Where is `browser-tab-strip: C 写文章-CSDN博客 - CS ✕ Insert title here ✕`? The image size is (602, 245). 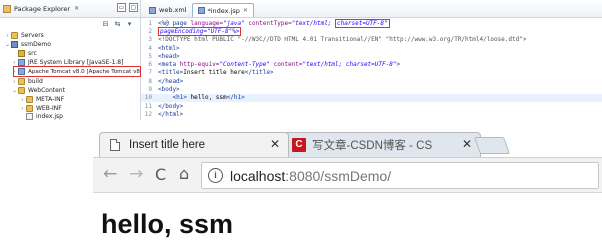 browser-tab-strip: C 写文章-CSDN博客 - CS ✕ Insert title here ✕ is located at coordinates (347, 143).